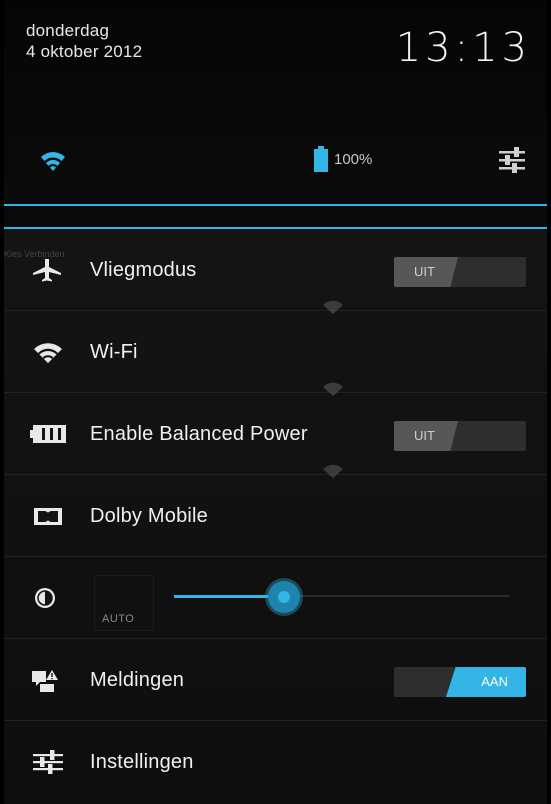 Image resolution: width=551 pixels, height=804 pixels. Describe the element at coordinates (275, 680) in the screenshot. I see `setting-row-notifications: Meldingen AAN` at that location.